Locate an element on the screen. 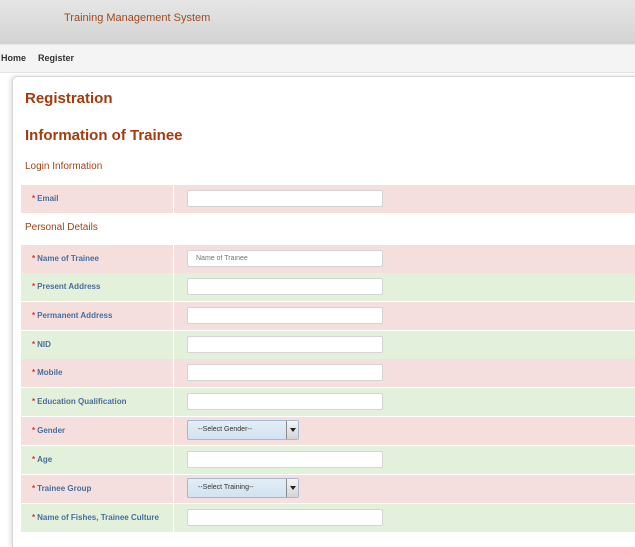  form-row-permanent-address: * Permanent Address is located at coordinates (328, 316).